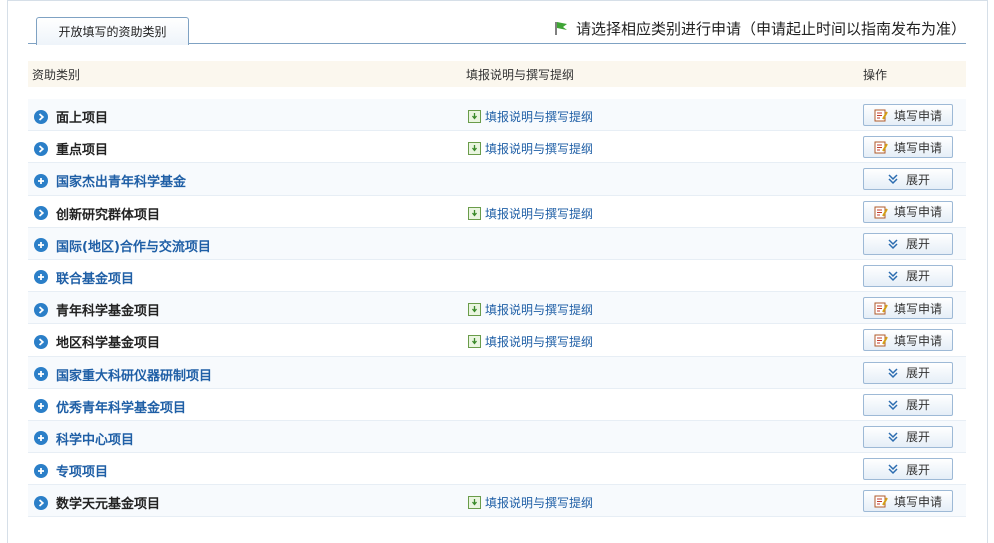  Describe the element at coordinates (770, 28) in the screenshot. I see `notice-text: 请选择相应类别进行申请（申请起止时间以指南发布为准）` at that location.